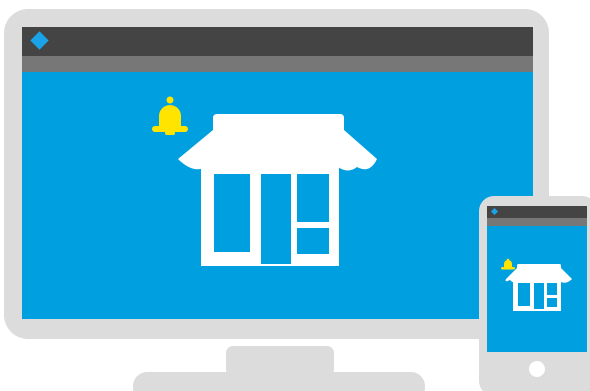 The height and width of the screenshot is (391, 590). Describe the element at coordinates (537, 369) in the screenshot. I see `phone-home-button` at that location.